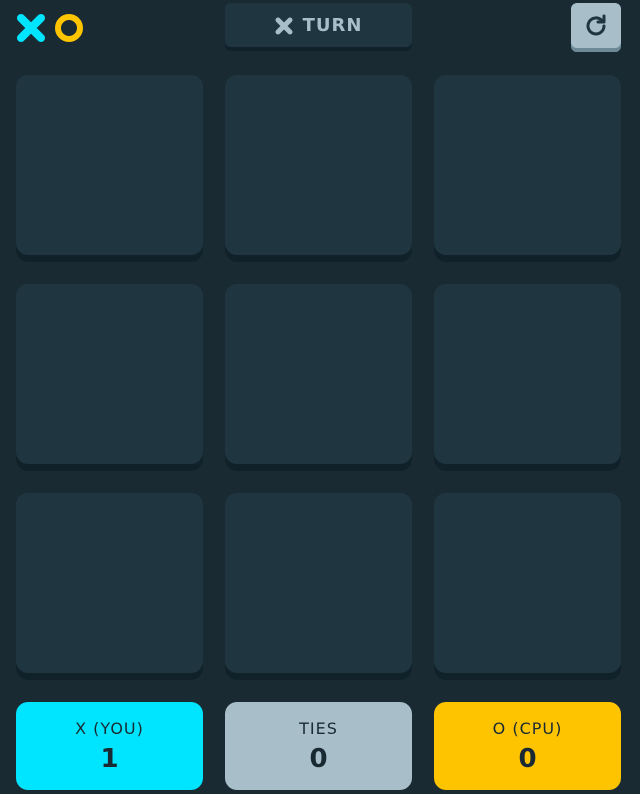 This screenshot has height=794, width=640. I want to click on score-x: X (YOU) 1, so click(109, 746).